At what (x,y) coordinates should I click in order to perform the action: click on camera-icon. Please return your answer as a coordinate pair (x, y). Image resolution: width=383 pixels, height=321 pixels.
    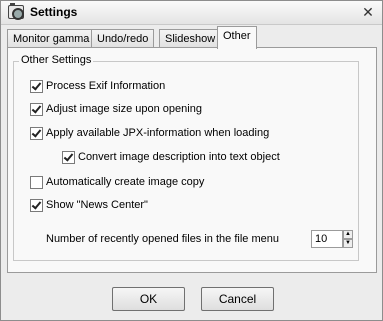
    Looking at the image, I should click on (16, 11).